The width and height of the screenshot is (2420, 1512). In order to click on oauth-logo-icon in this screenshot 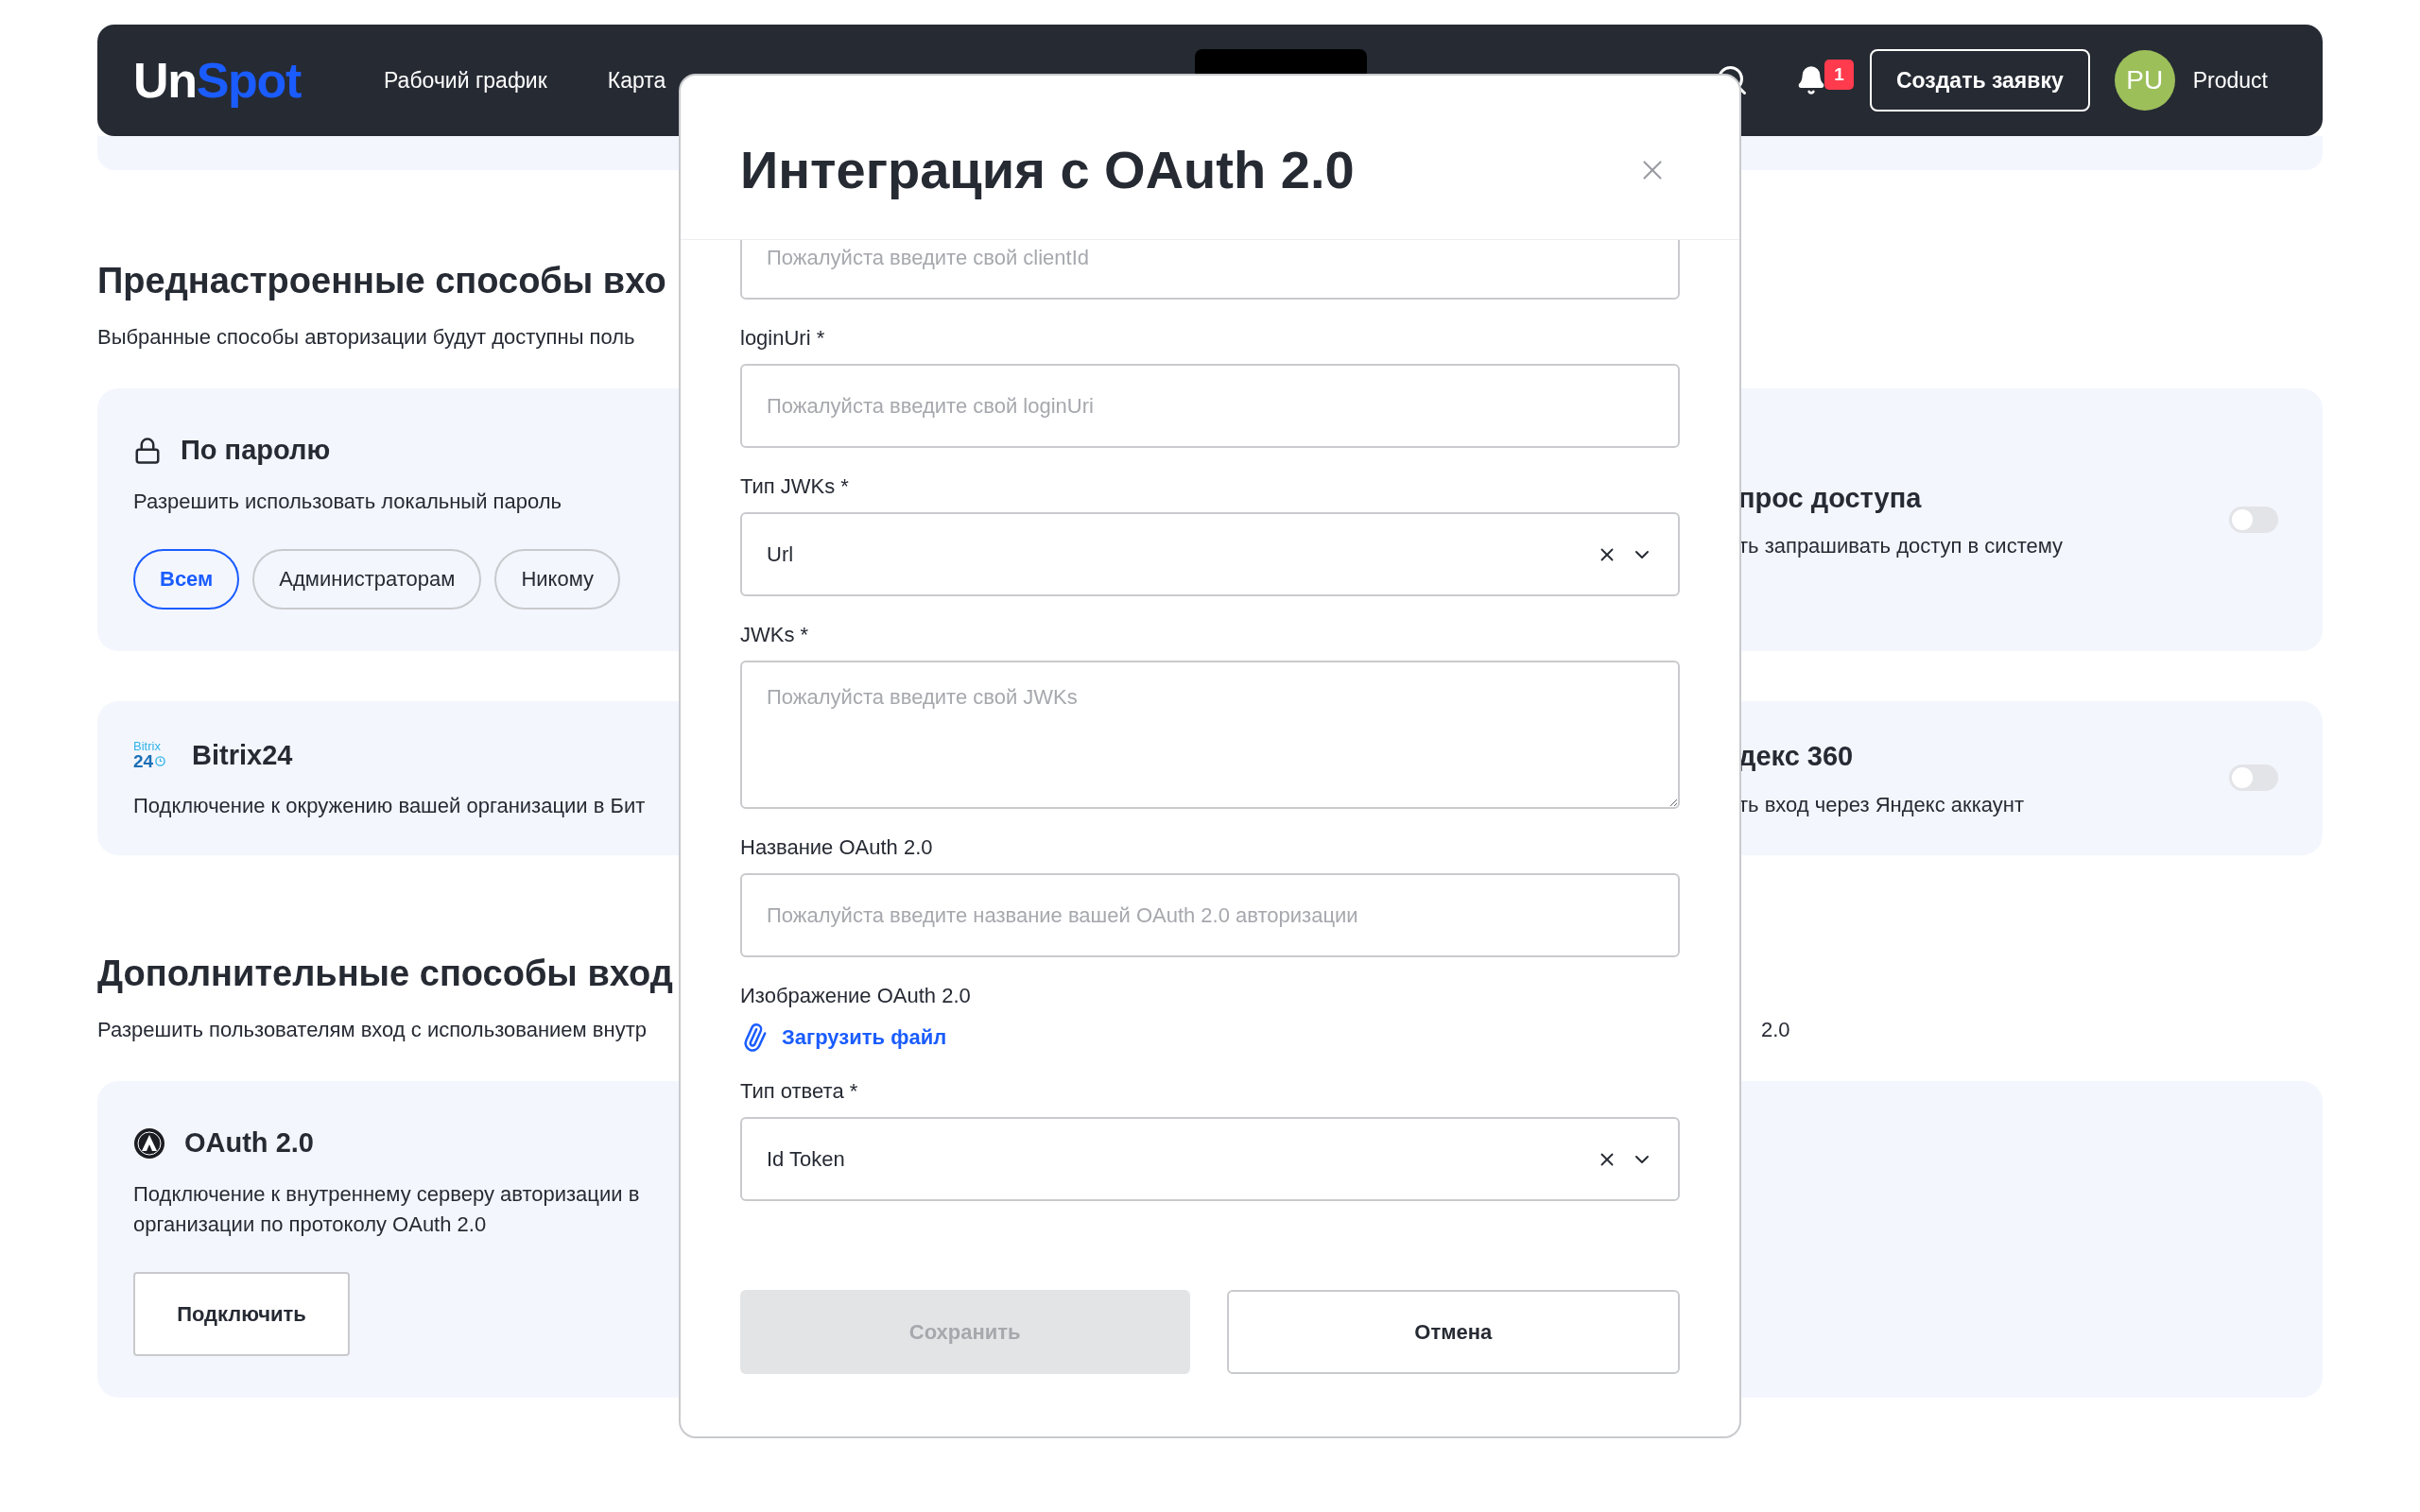, I will do `click(149, 1143)`.